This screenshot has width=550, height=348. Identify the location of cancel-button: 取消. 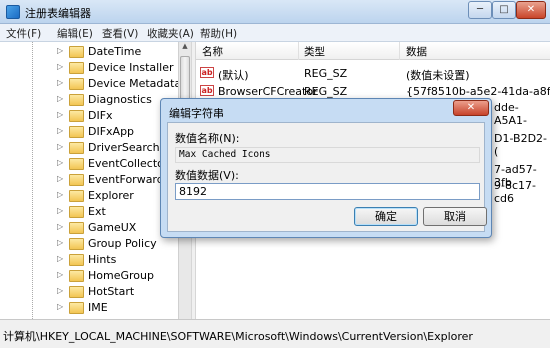
(455, 216).